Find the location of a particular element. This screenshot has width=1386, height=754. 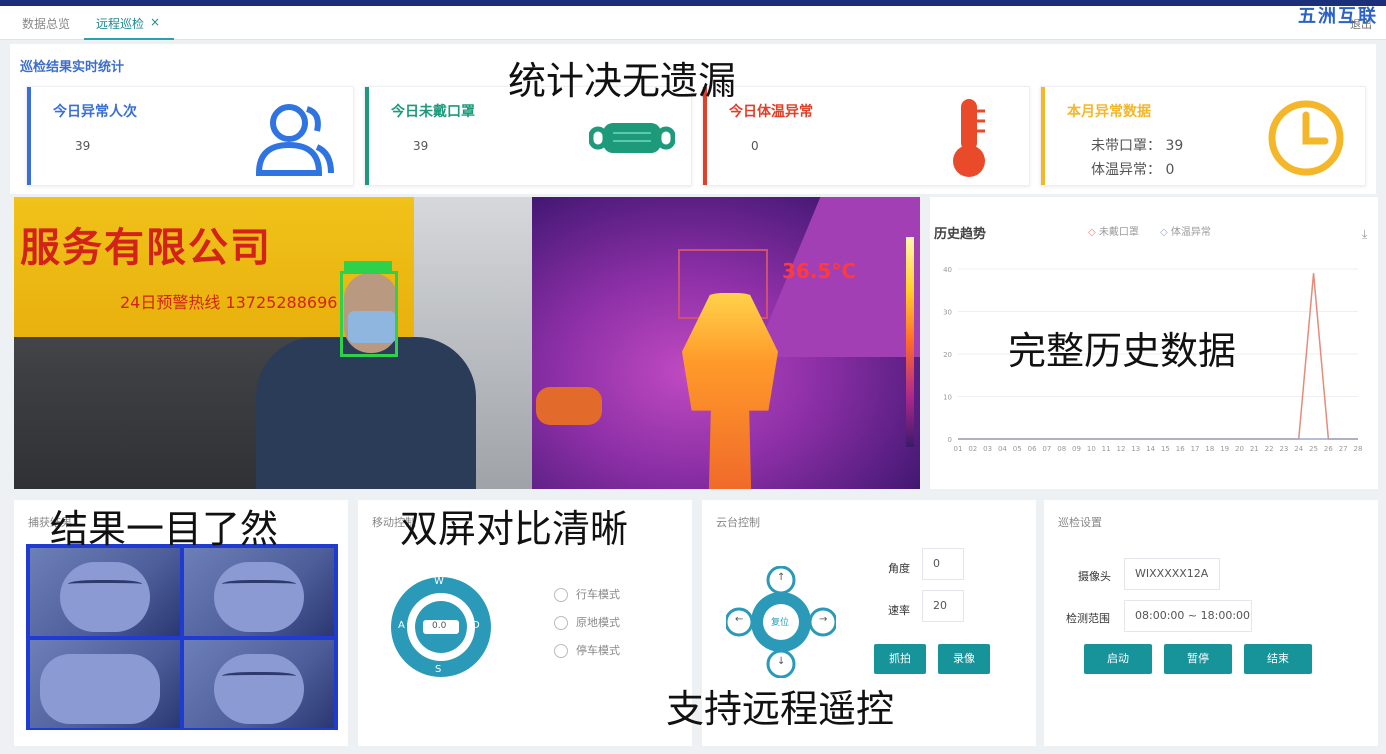

speed-field: 20 is located at coordinates (943, 606).